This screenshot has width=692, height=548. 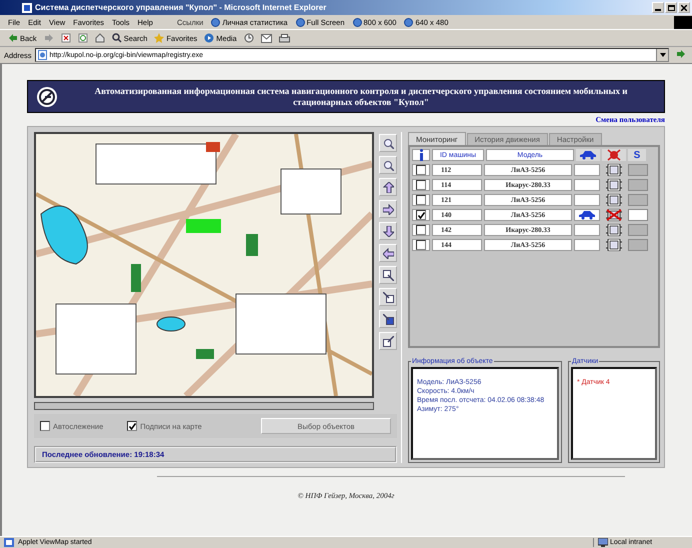 I want to click on mail-button, so click(x=266, y=38).